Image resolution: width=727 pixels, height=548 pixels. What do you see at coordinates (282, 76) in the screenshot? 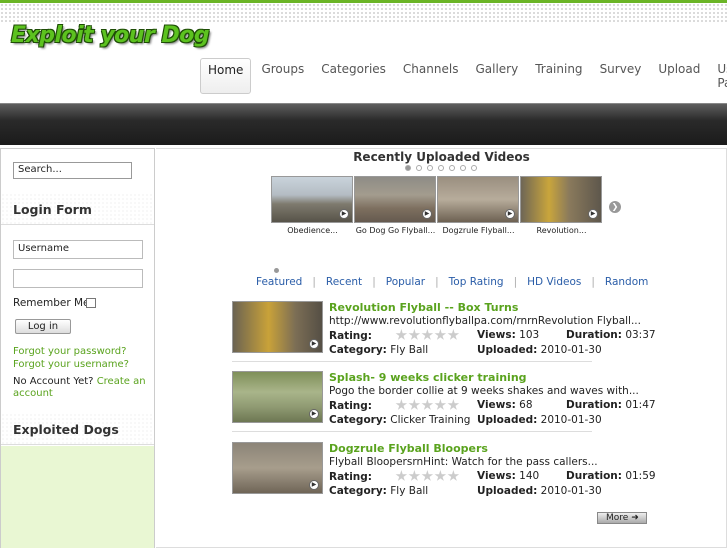
I see `nav-groups: Groups` at bounding box center [282, 76].